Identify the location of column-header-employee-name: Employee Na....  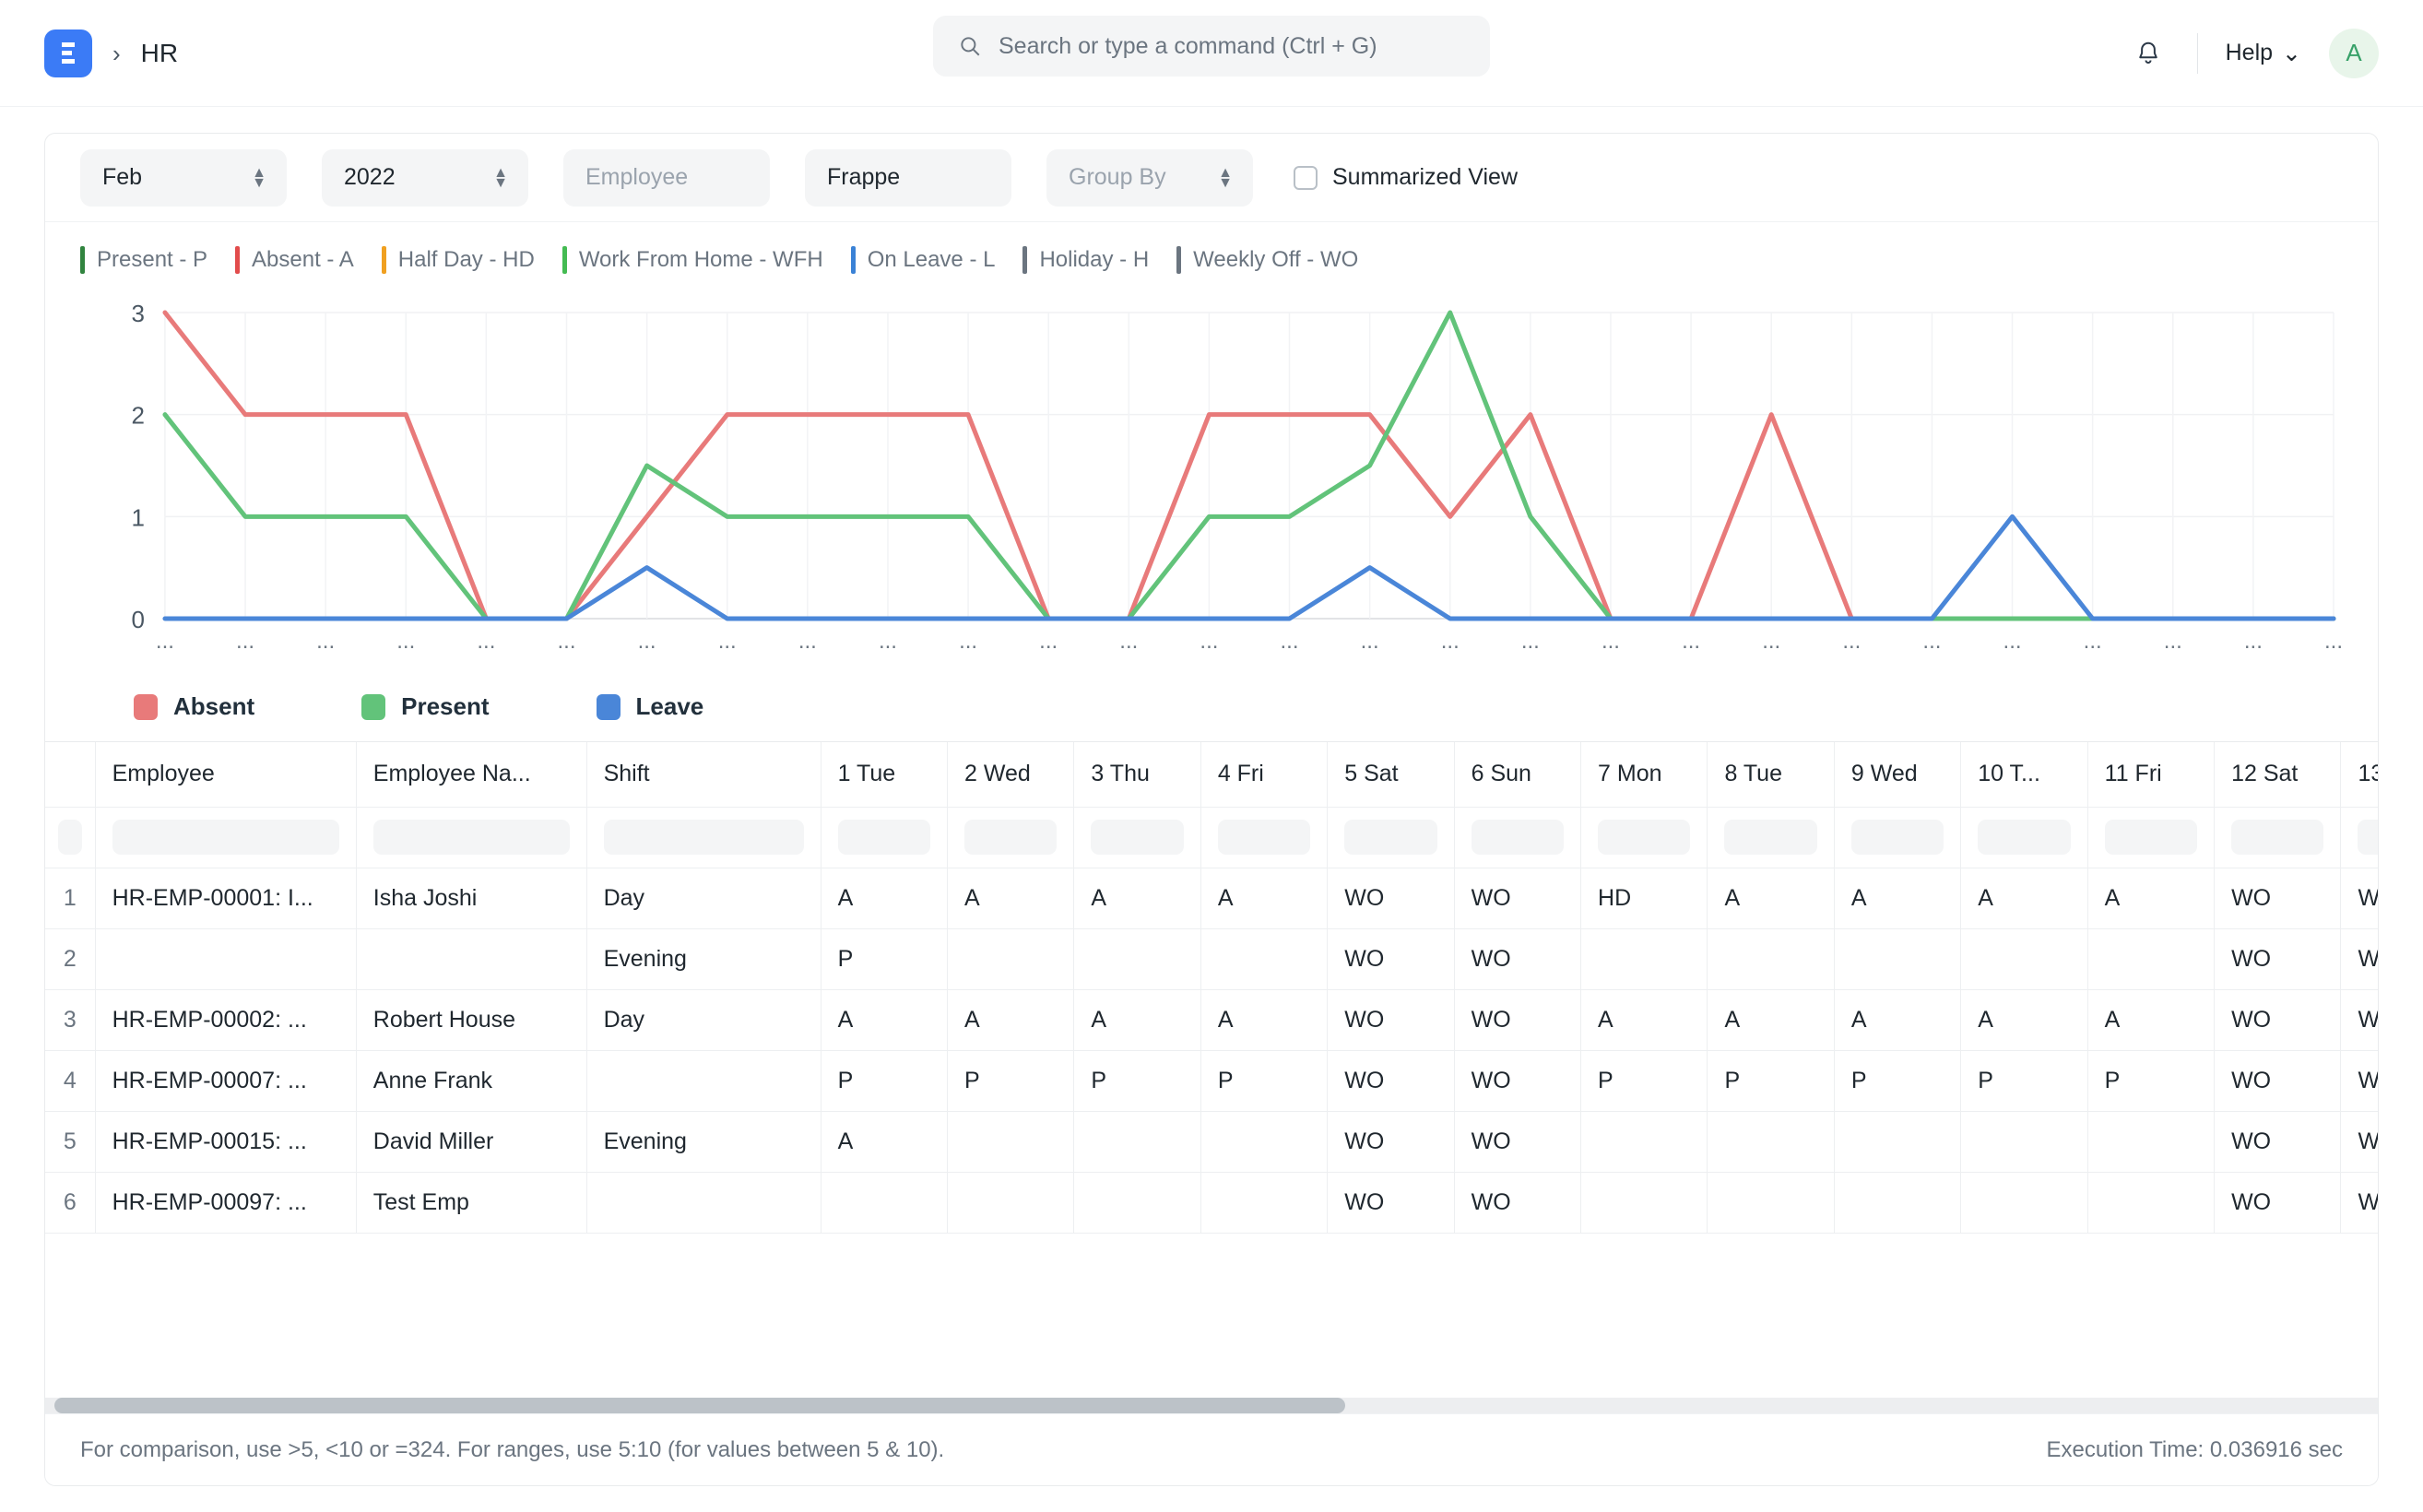
(471, 775).